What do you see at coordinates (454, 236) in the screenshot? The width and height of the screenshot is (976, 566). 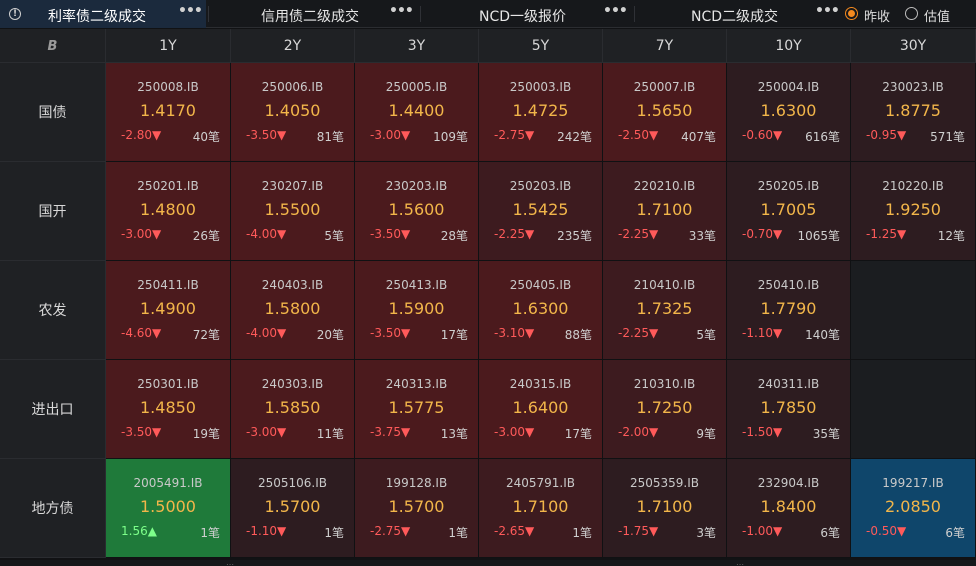 I see `trade-count: 28笔` at bounding box center [454, 236].